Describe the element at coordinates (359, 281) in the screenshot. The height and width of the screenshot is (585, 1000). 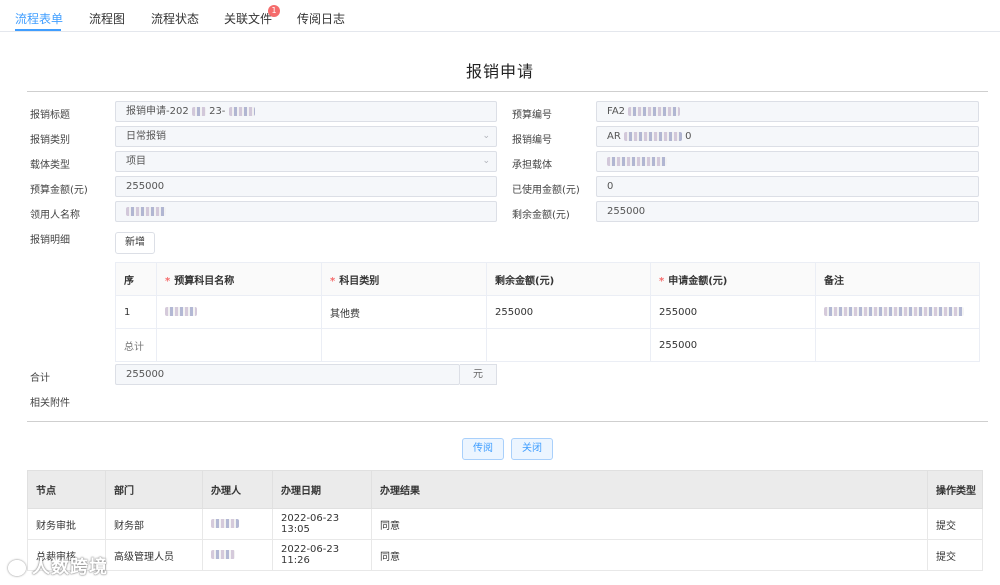
I see `header-text: 科目类别` at that location.